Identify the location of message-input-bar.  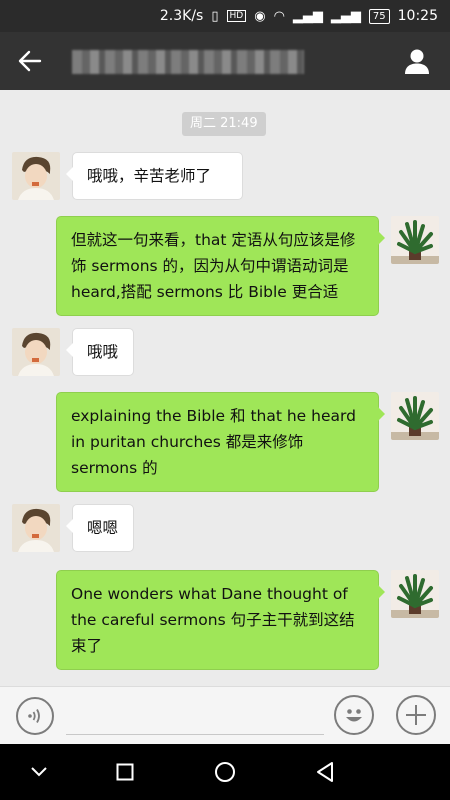
(225, 715).